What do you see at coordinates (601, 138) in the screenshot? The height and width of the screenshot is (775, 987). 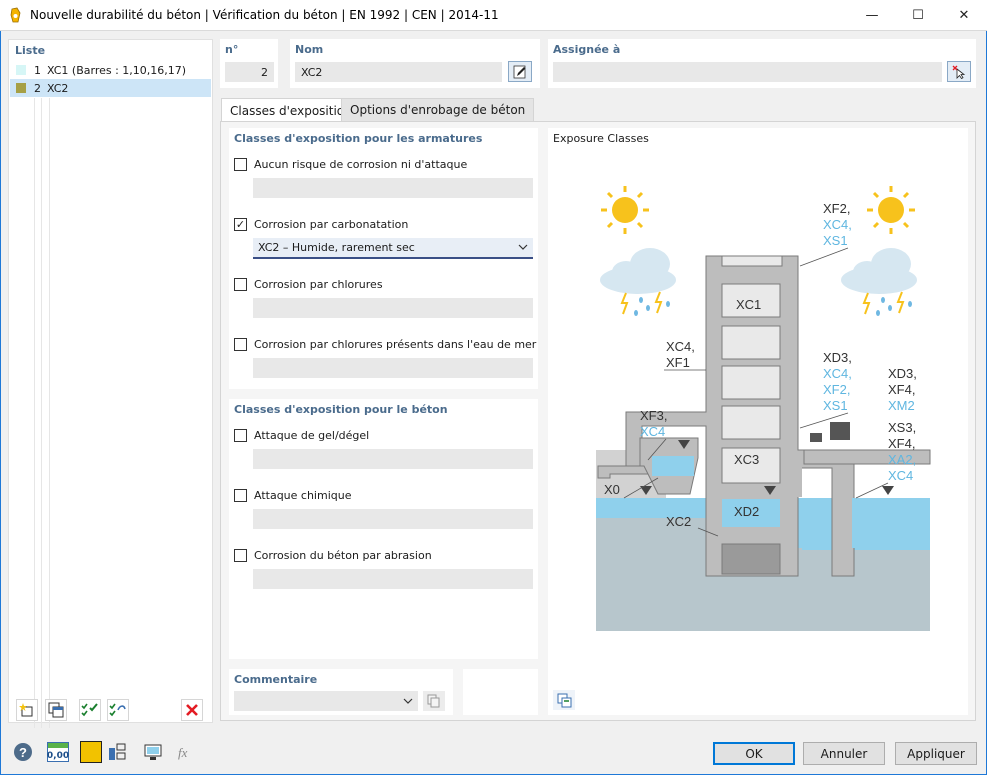 I see `image-title: Exposure Classes` at bounding box center [601, 138].